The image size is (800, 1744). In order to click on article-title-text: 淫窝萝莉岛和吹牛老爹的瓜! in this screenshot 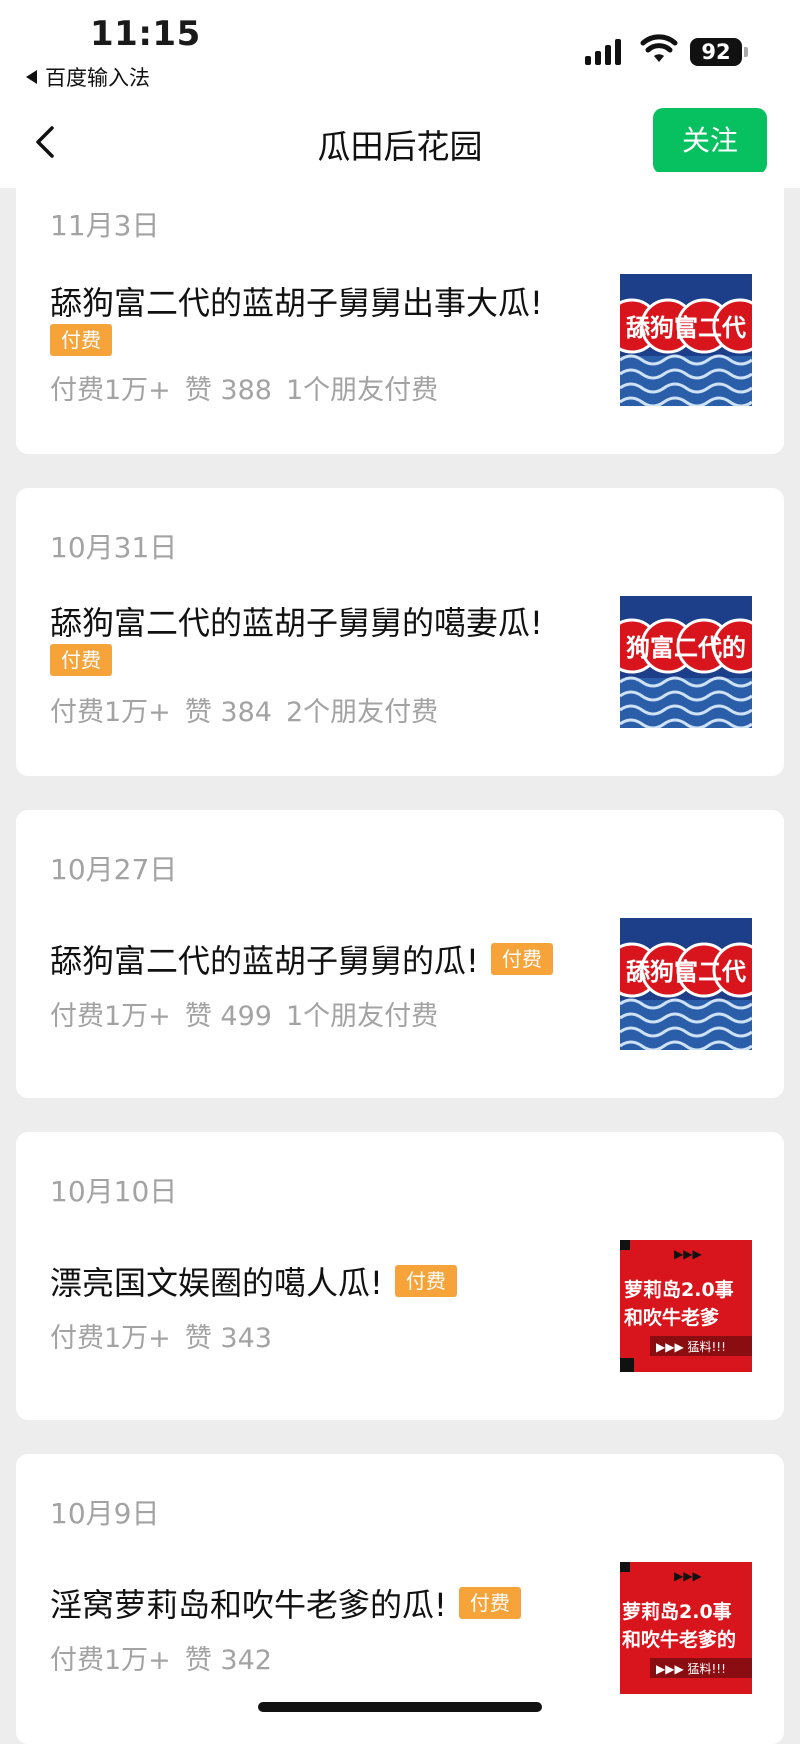, I will do `click(248, 1605)`.